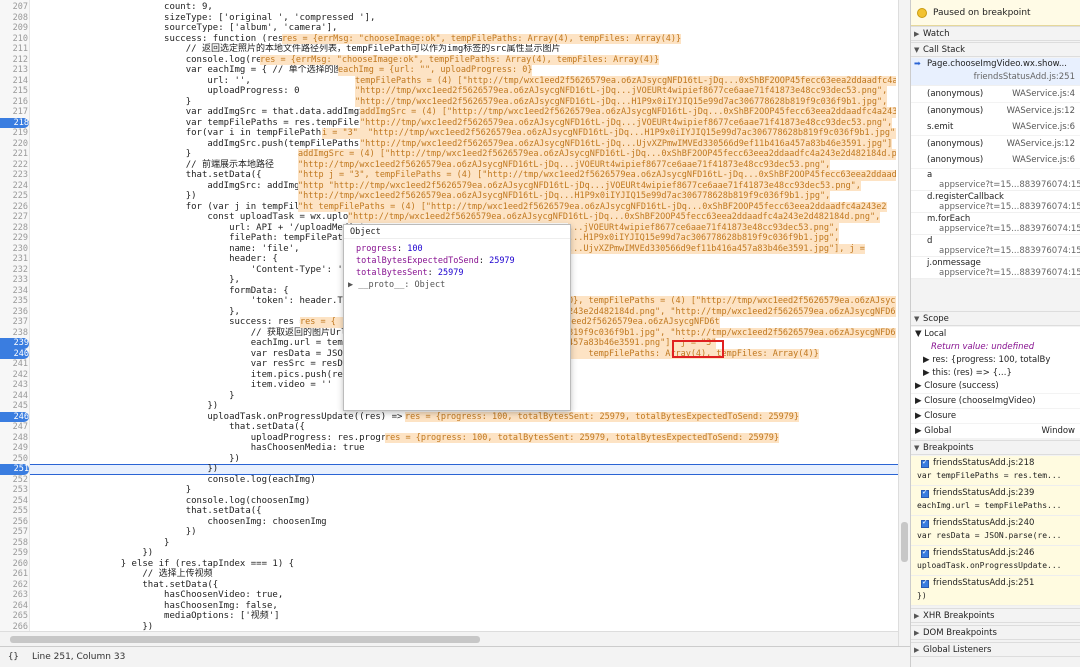 The height and width of the screenshot is (667, 1080). Describe the element at coordinates (190, 333) in the screenshot. I see `code-line: // 获取返回的图片Url` at that location.